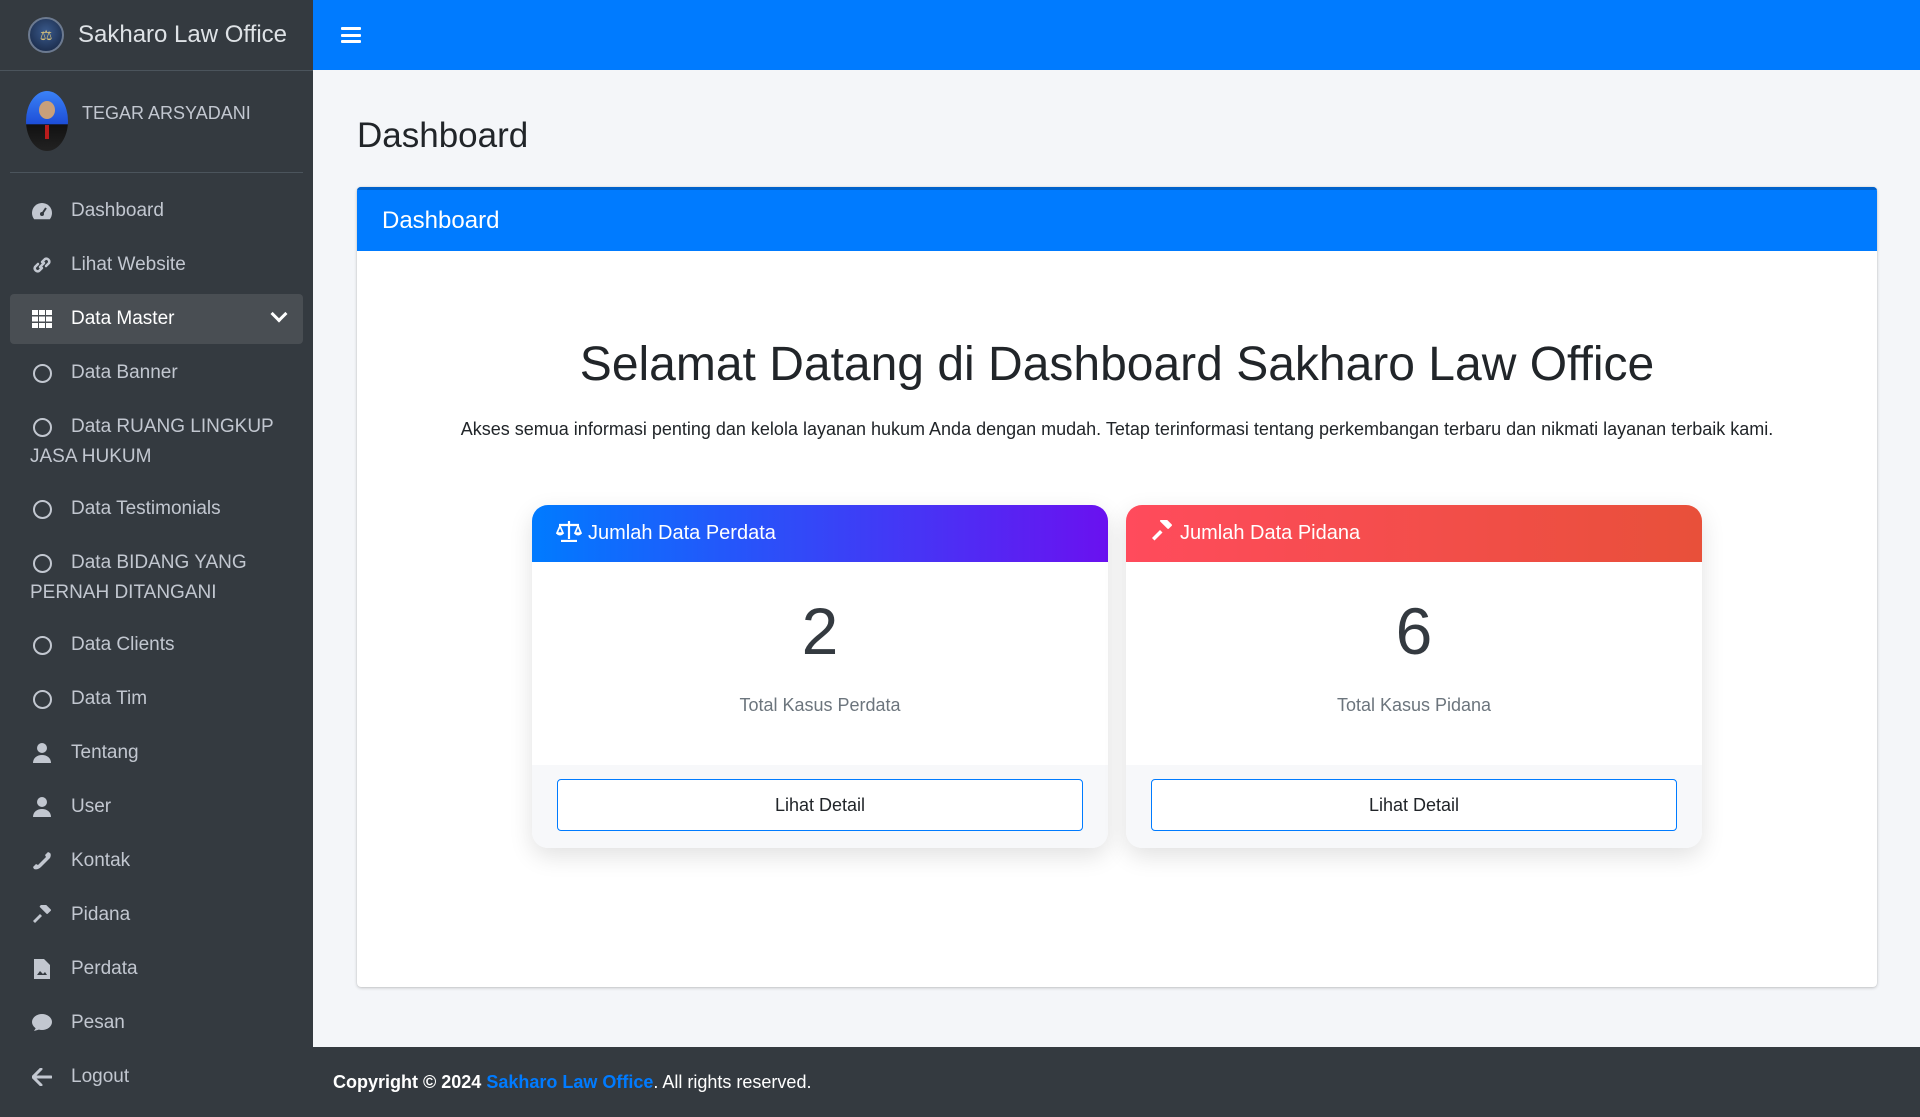  I want to click on balance-scale-icon, so click(569, 534).